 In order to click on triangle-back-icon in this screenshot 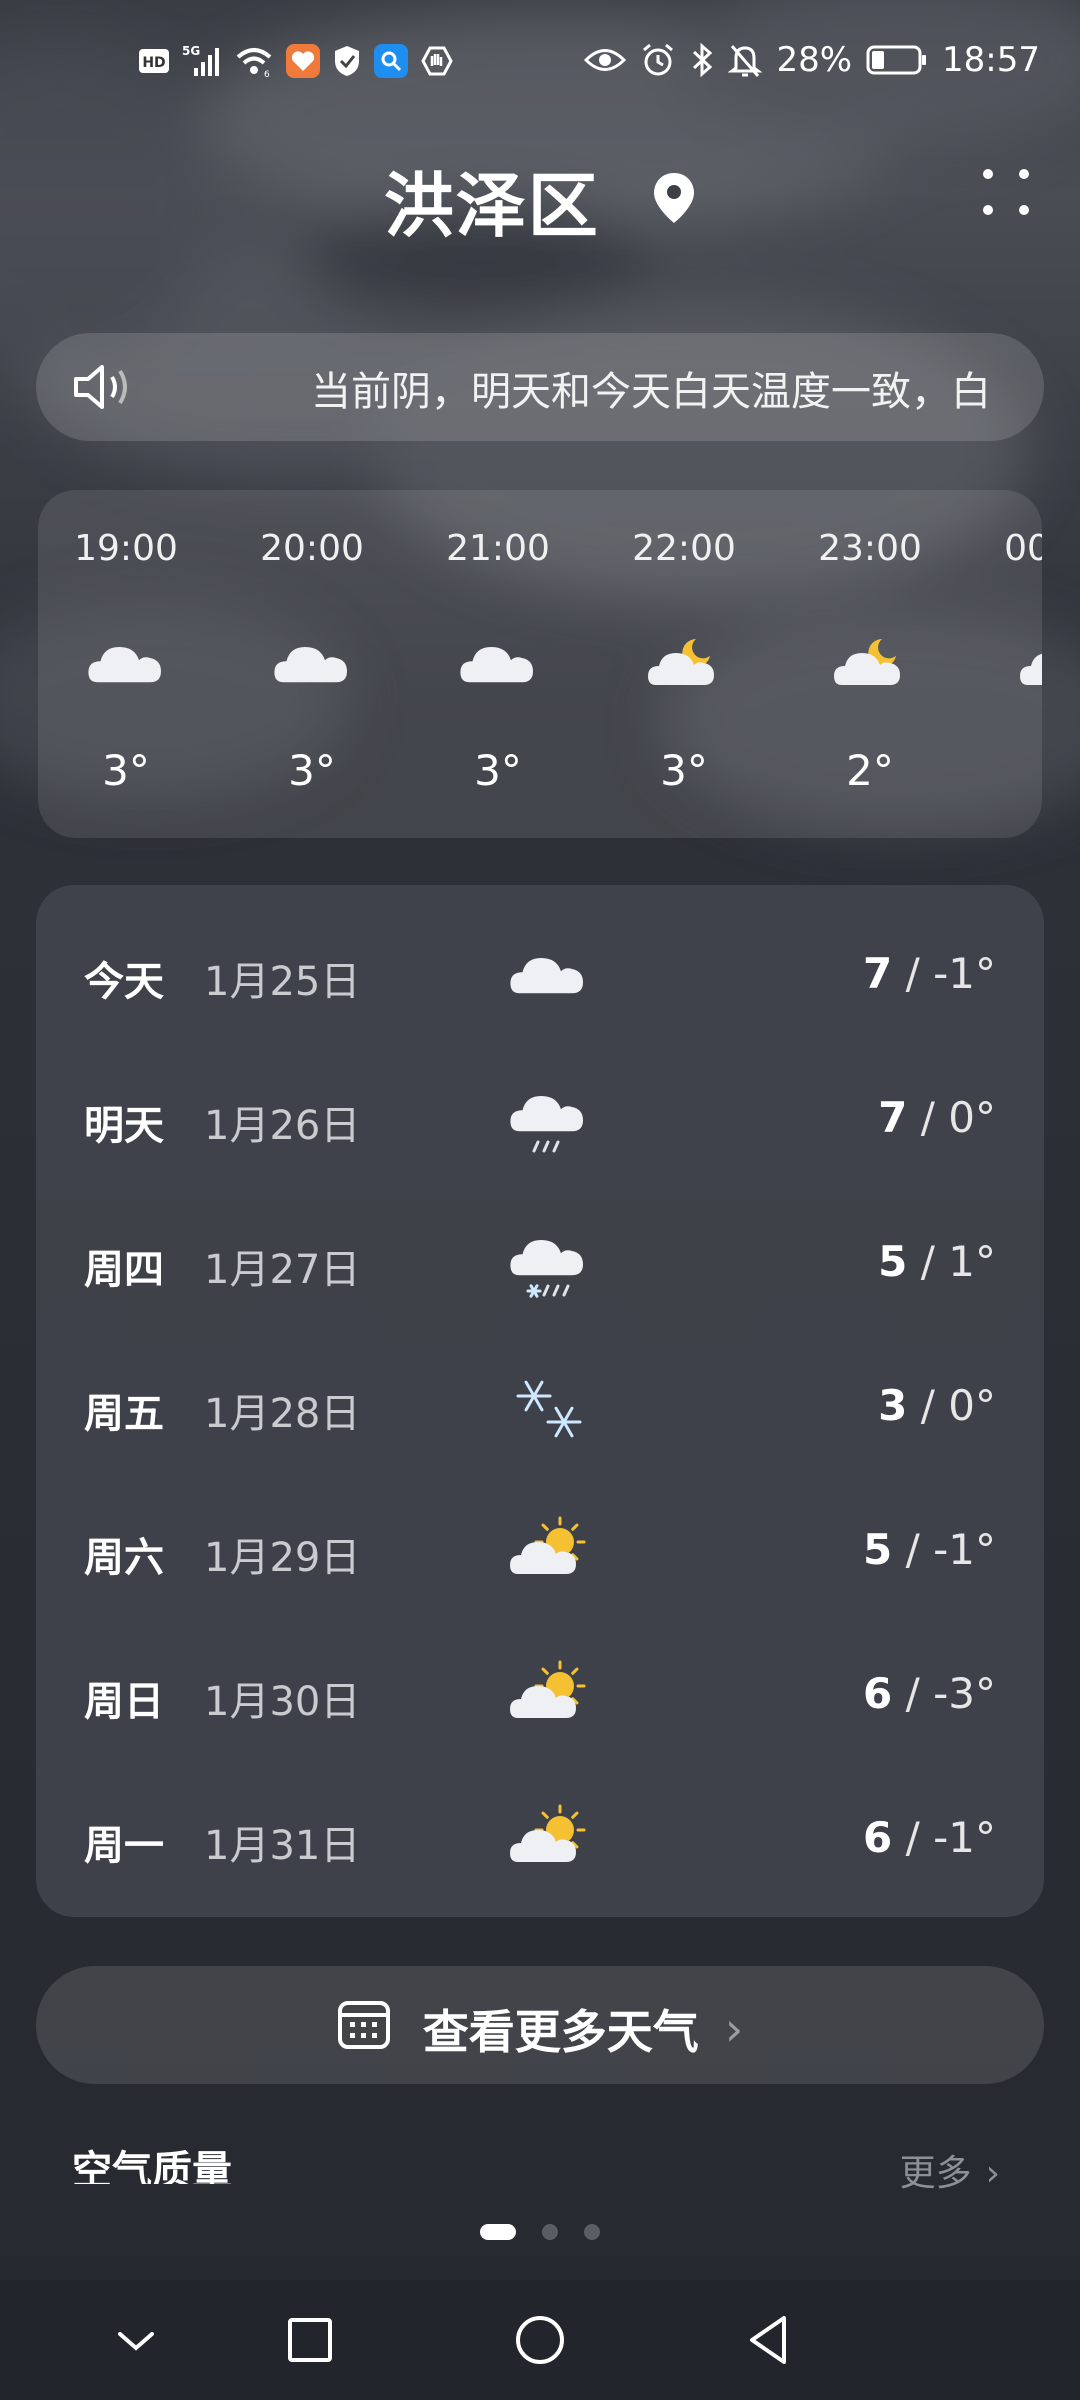, I will do `click(768, 2340)`.